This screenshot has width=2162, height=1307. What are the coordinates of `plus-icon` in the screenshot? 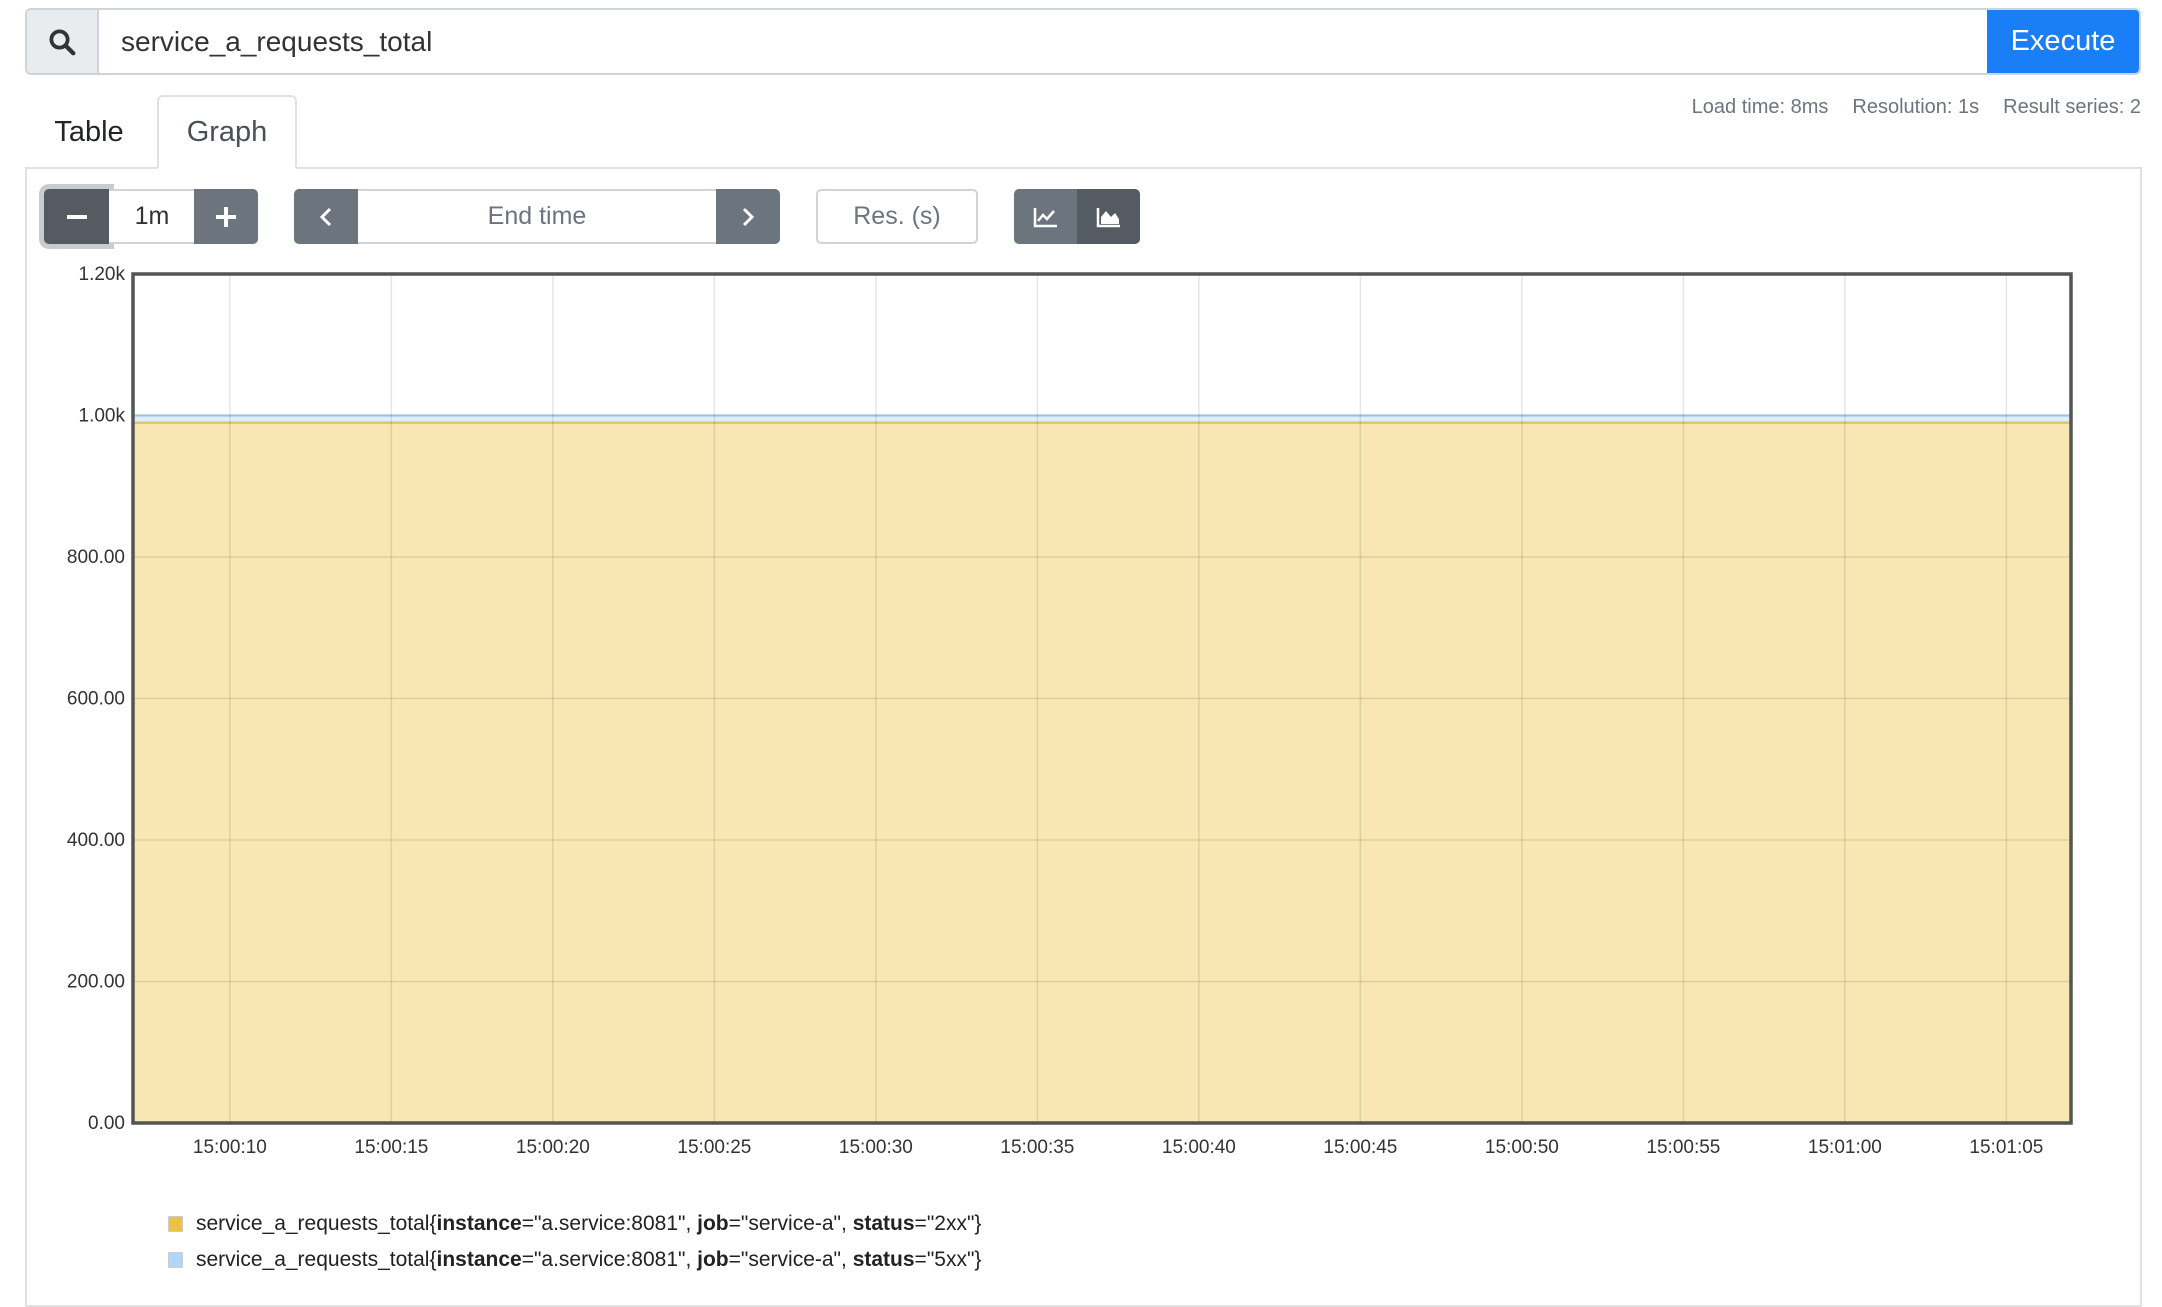 It's located at (226, 216).